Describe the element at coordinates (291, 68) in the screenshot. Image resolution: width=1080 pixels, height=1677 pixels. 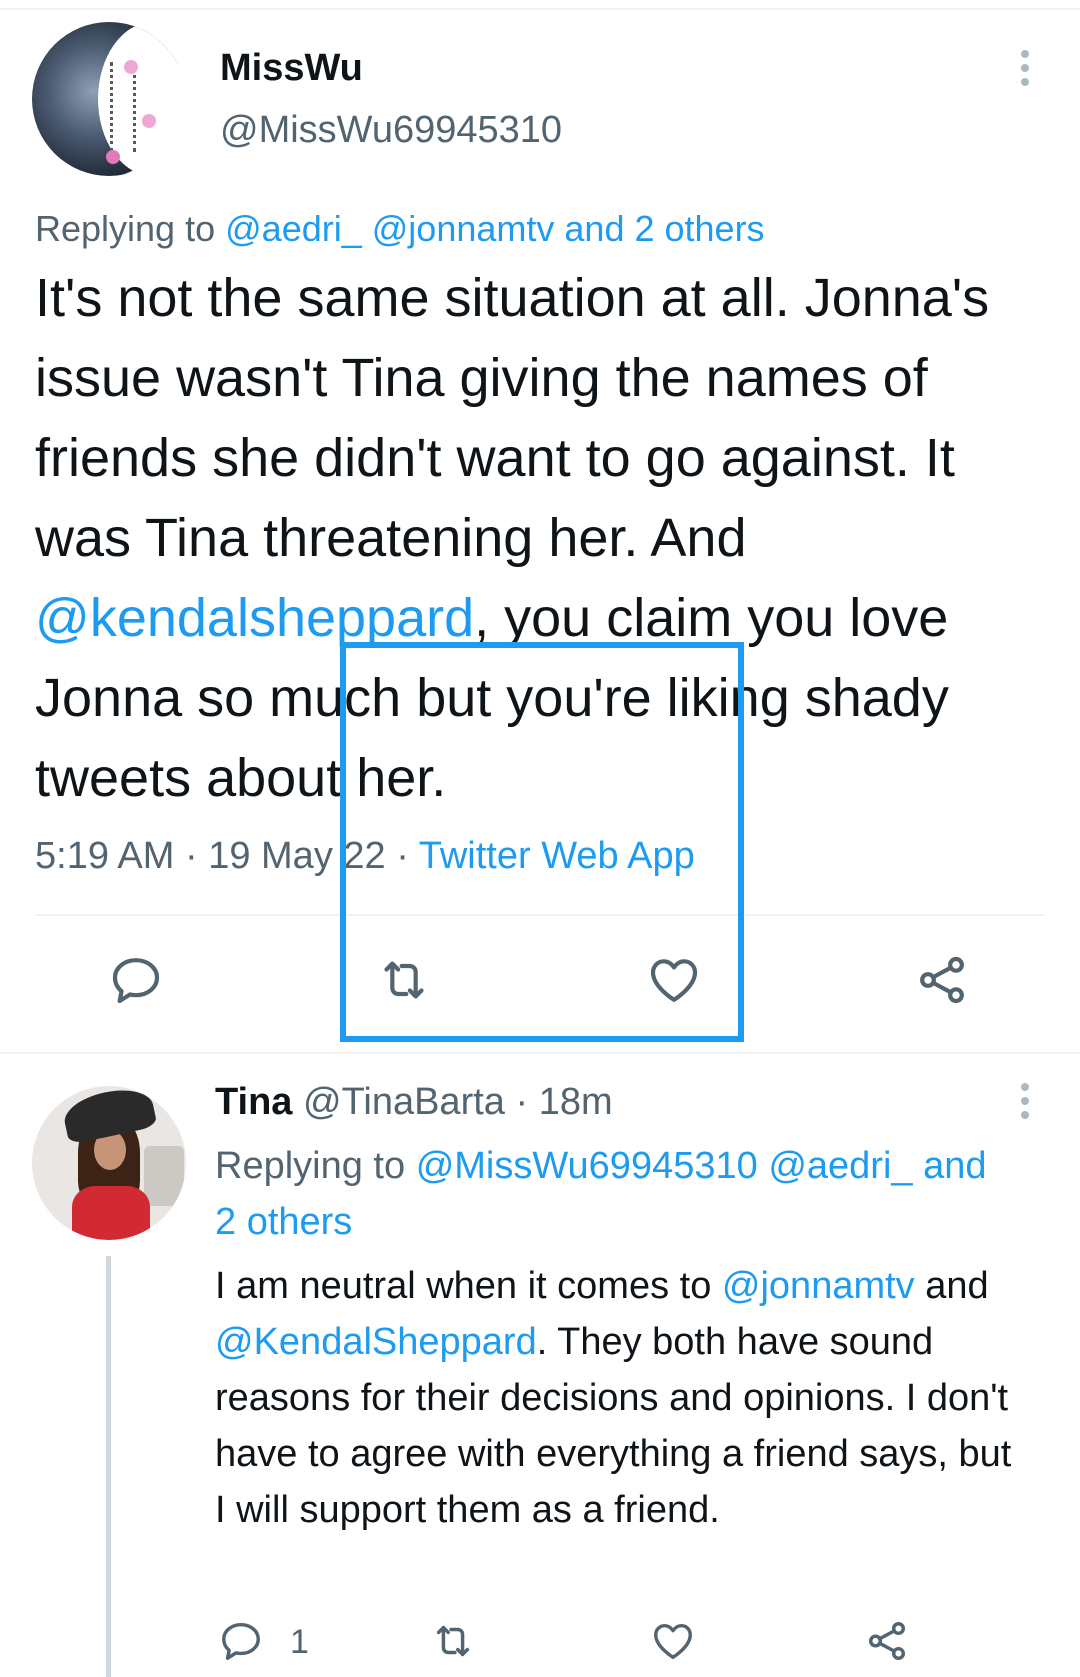
I see `display-name: MissWu` at that location.